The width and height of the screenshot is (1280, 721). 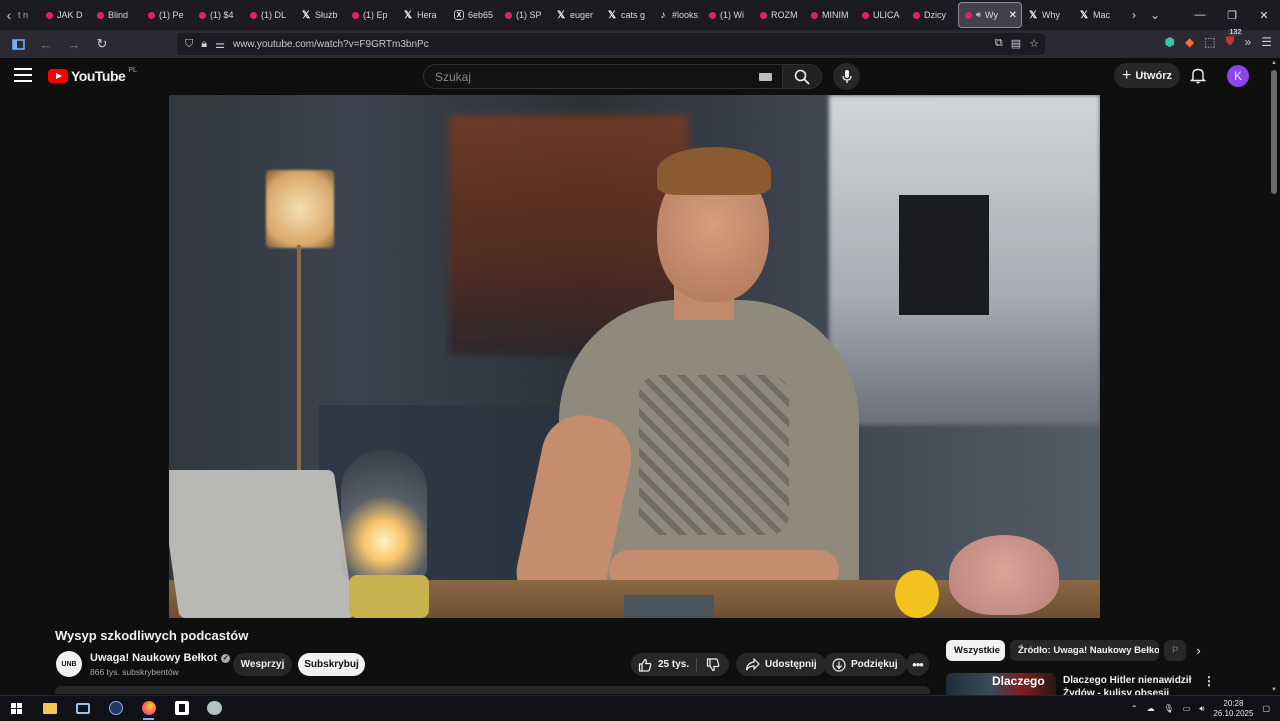 I want to click on dislike-button, so click(x=713, y=664).